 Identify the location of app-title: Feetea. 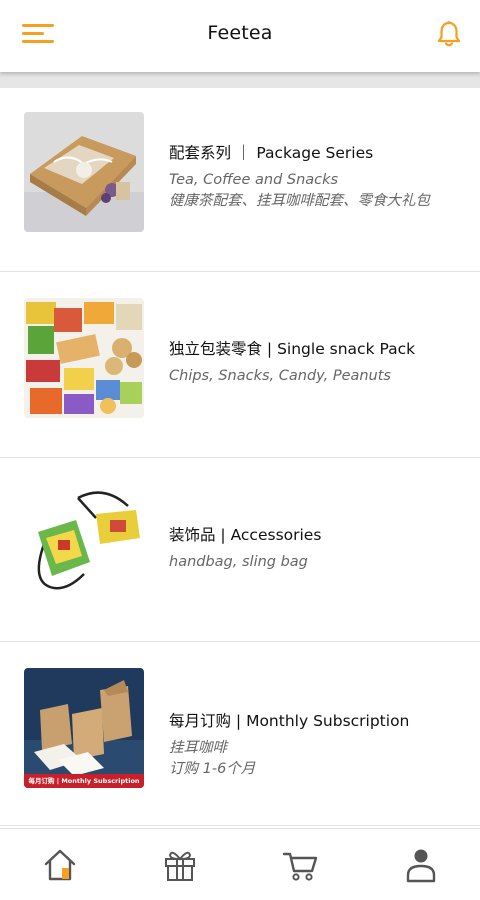
(240, 33).